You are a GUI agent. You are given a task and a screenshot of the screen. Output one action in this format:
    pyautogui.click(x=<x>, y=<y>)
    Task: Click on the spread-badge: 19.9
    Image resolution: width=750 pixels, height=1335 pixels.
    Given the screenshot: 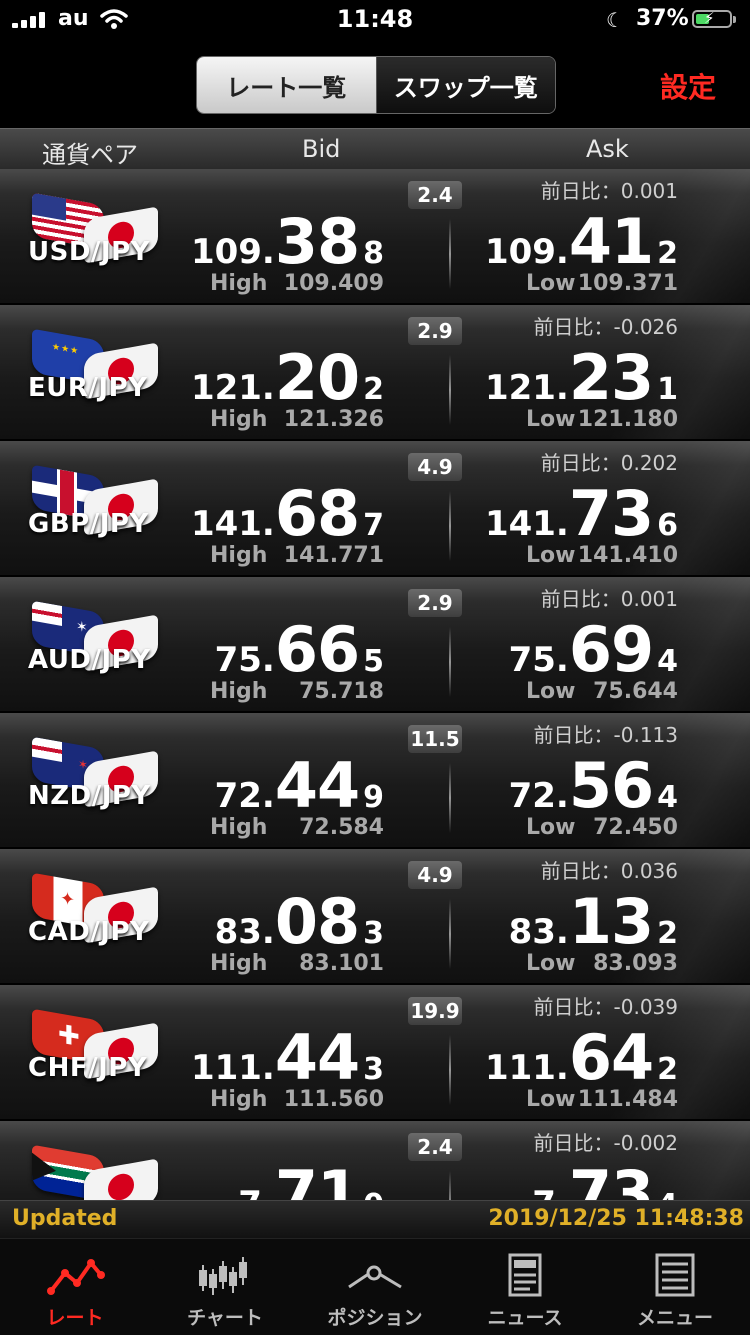 What is the action you would take?
    pyautogui.click(x=435, y=1011)
    